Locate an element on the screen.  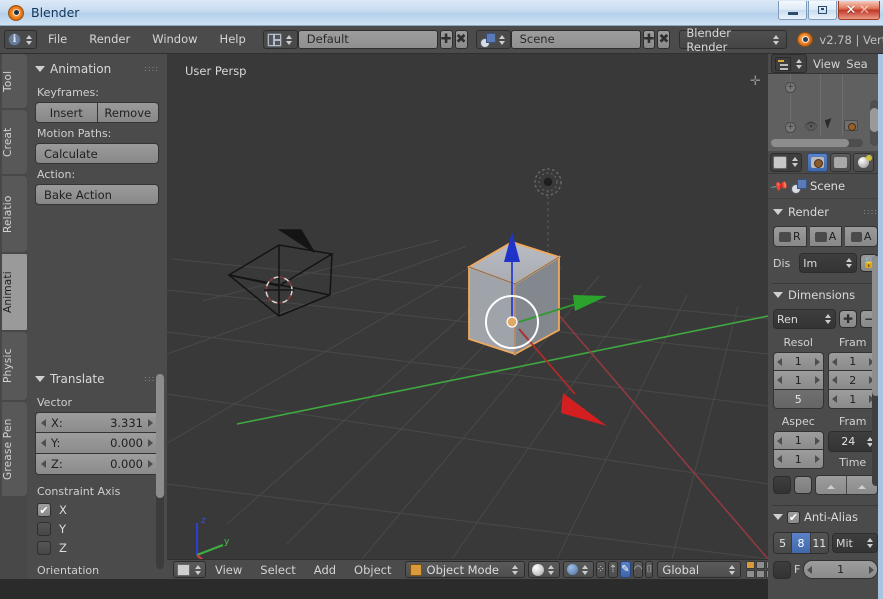
scene-name-field: Scene is located at coordinates (575, 39).